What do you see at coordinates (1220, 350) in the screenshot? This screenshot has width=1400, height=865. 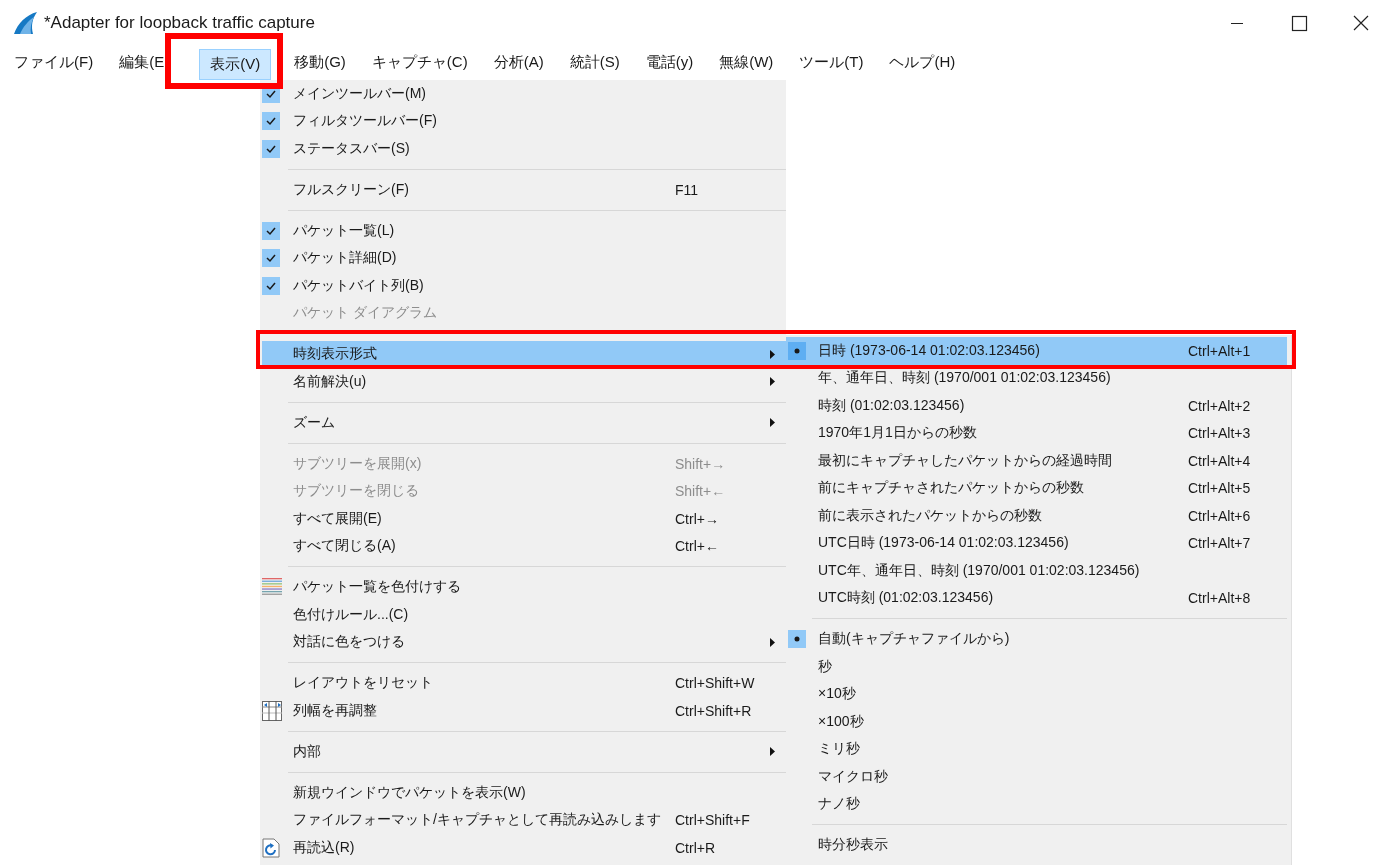 I see `shortcut-label: Ctrl+Alt+1` at bounding box center [1220, 350].